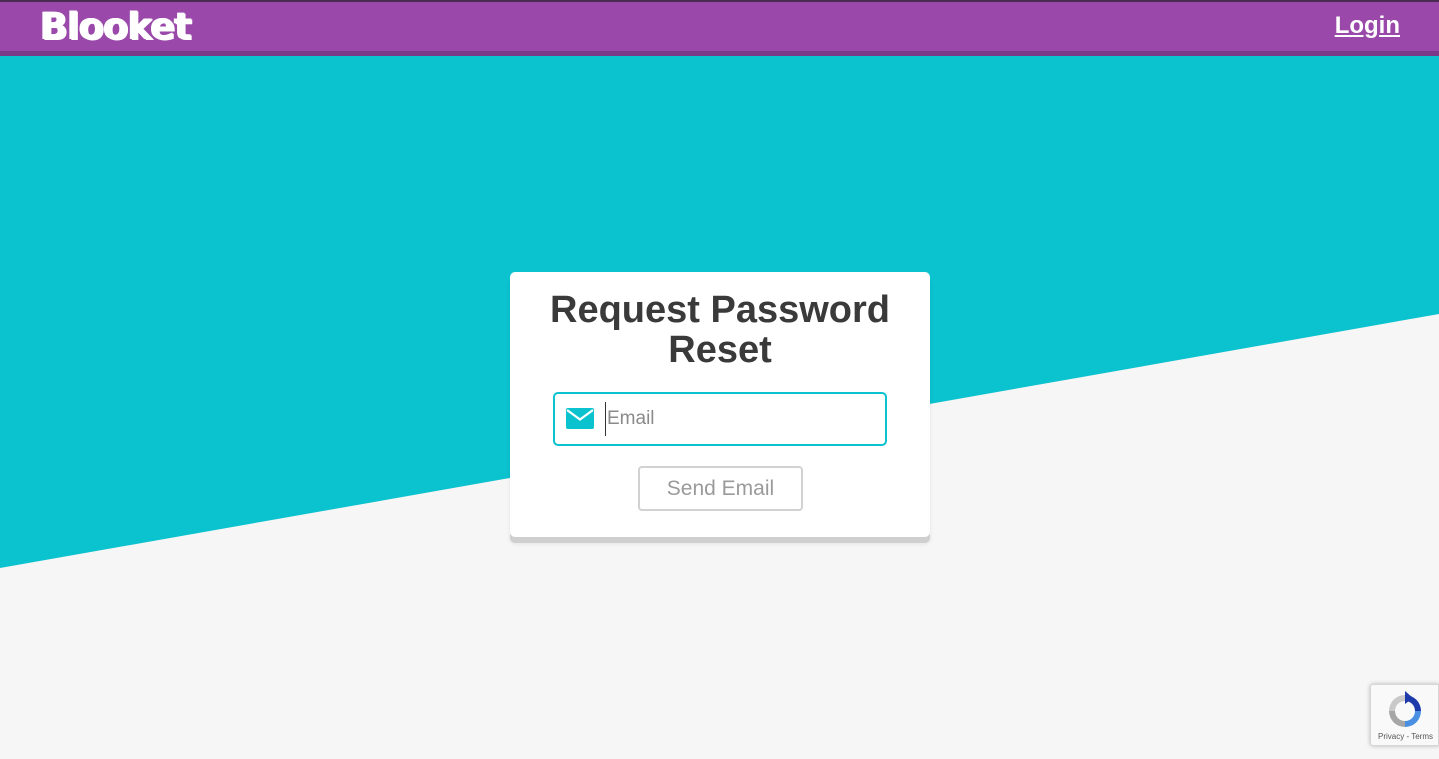 Image resolution: width=1439 pixels, height=759 pixels. Describe the element at coordinates (580, 418) in the screenshot. I see `envelope-icon` at that location.